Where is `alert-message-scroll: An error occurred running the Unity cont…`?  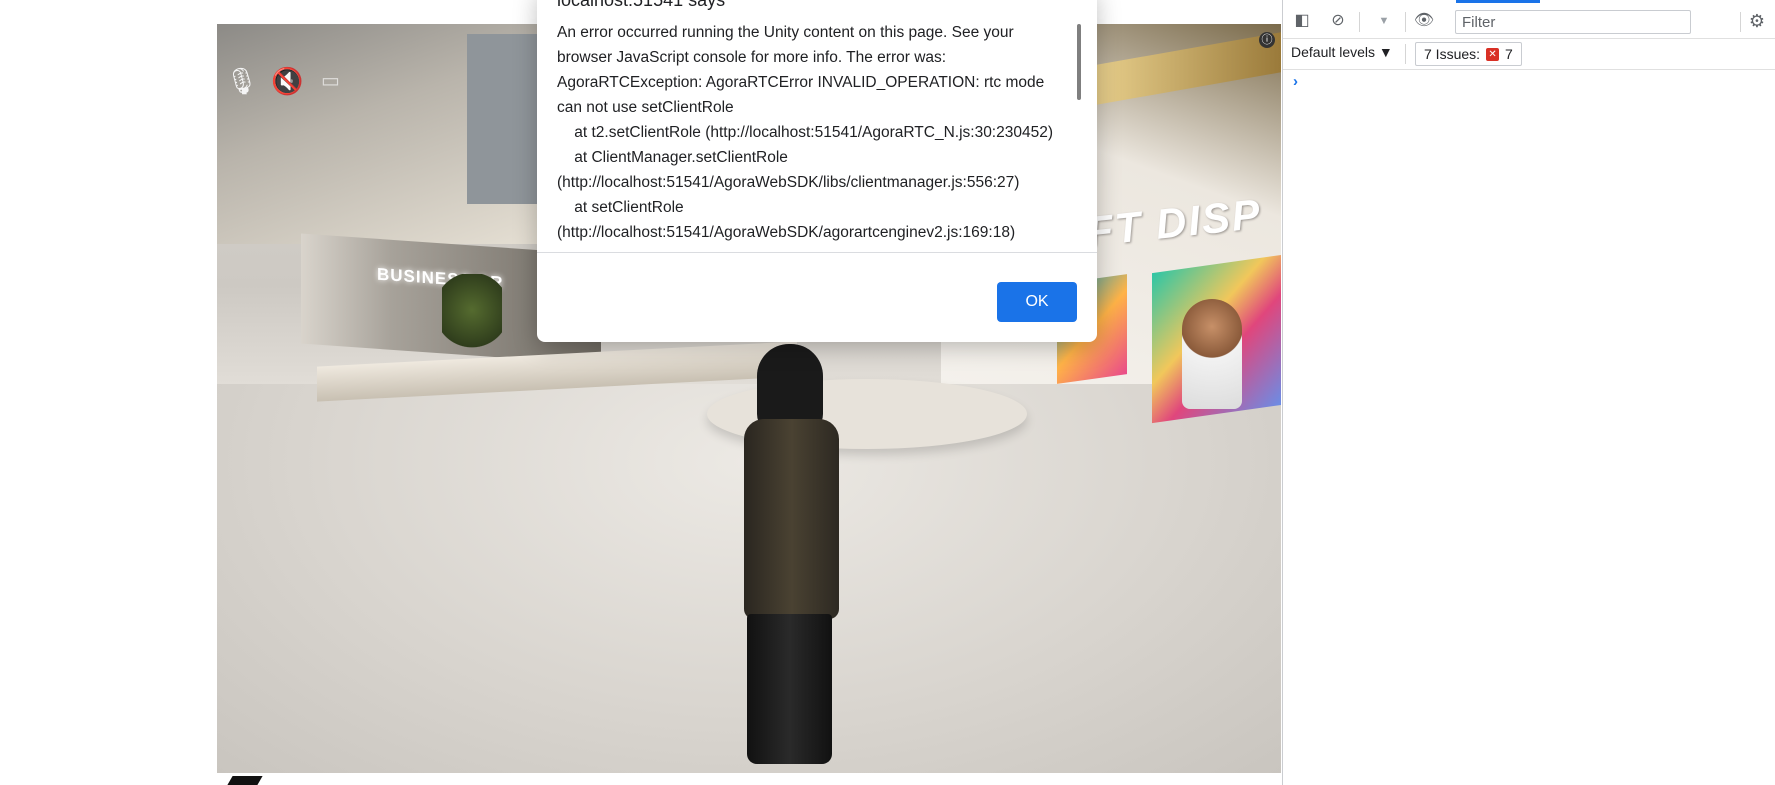 alert-message-scroll: An error occurred running the Unity cont… is located at coordinates (817, 136).